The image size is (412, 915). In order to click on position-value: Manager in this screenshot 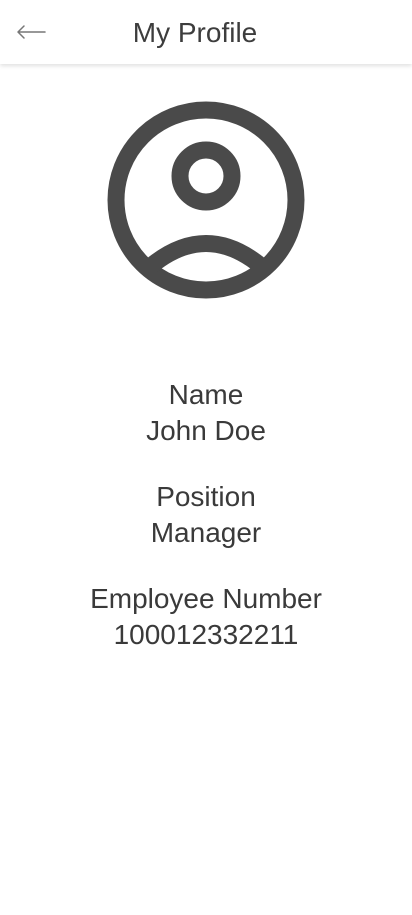, I will do `click(206, 532)`.